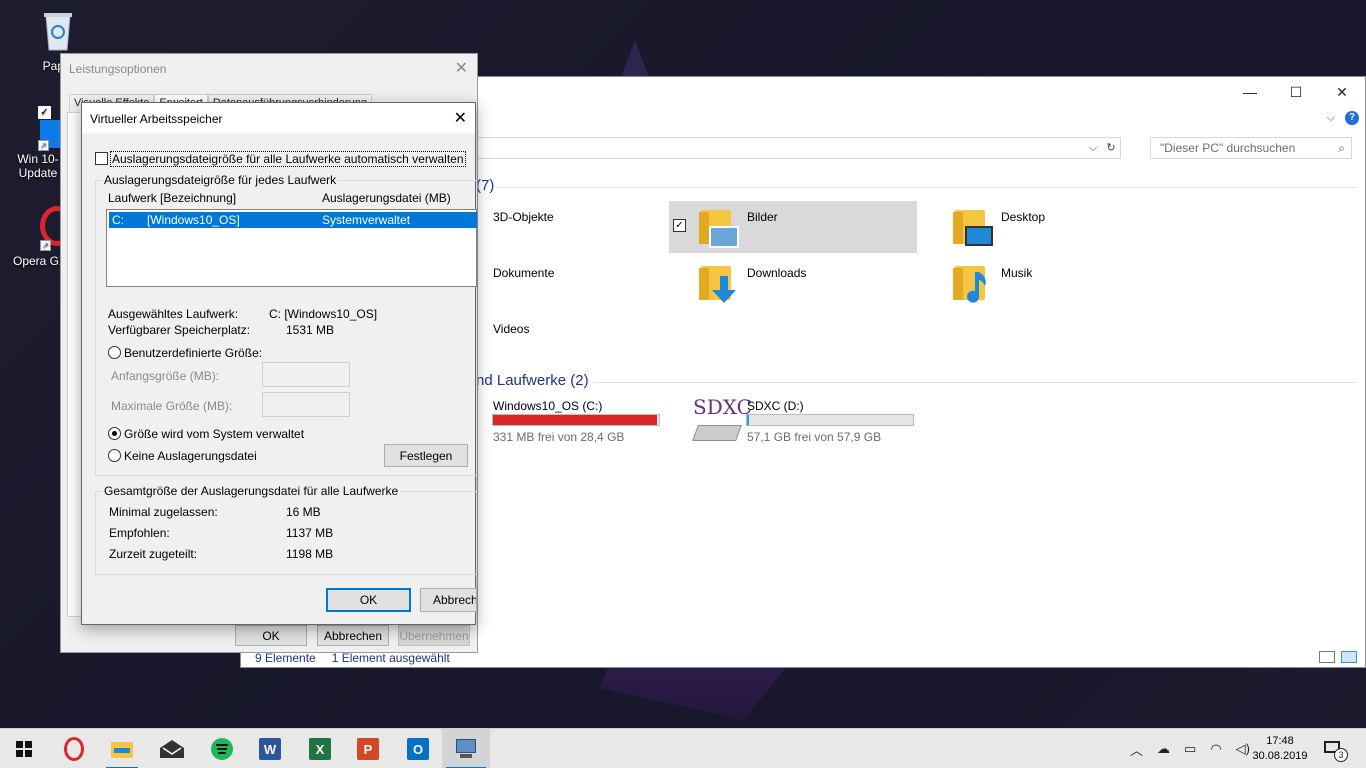  I want to click on list-item: C: [Windows10_OS] Systemverwaltet, so click(293, 220).